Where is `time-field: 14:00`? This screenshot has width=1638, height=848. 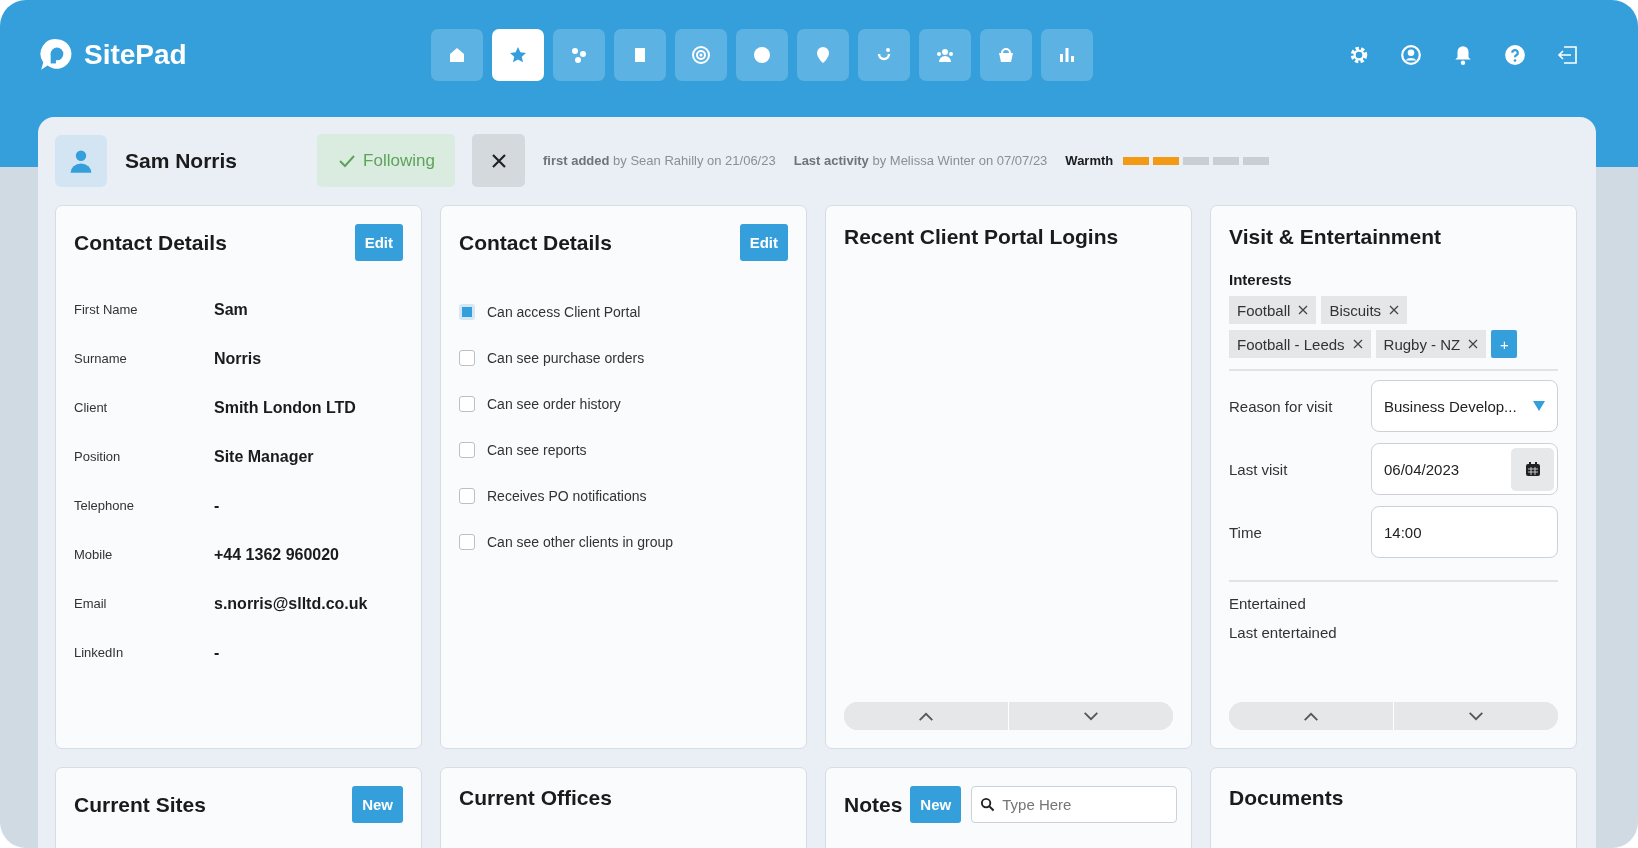
time-field: 14:00 is located at coordinates (1464, 532).